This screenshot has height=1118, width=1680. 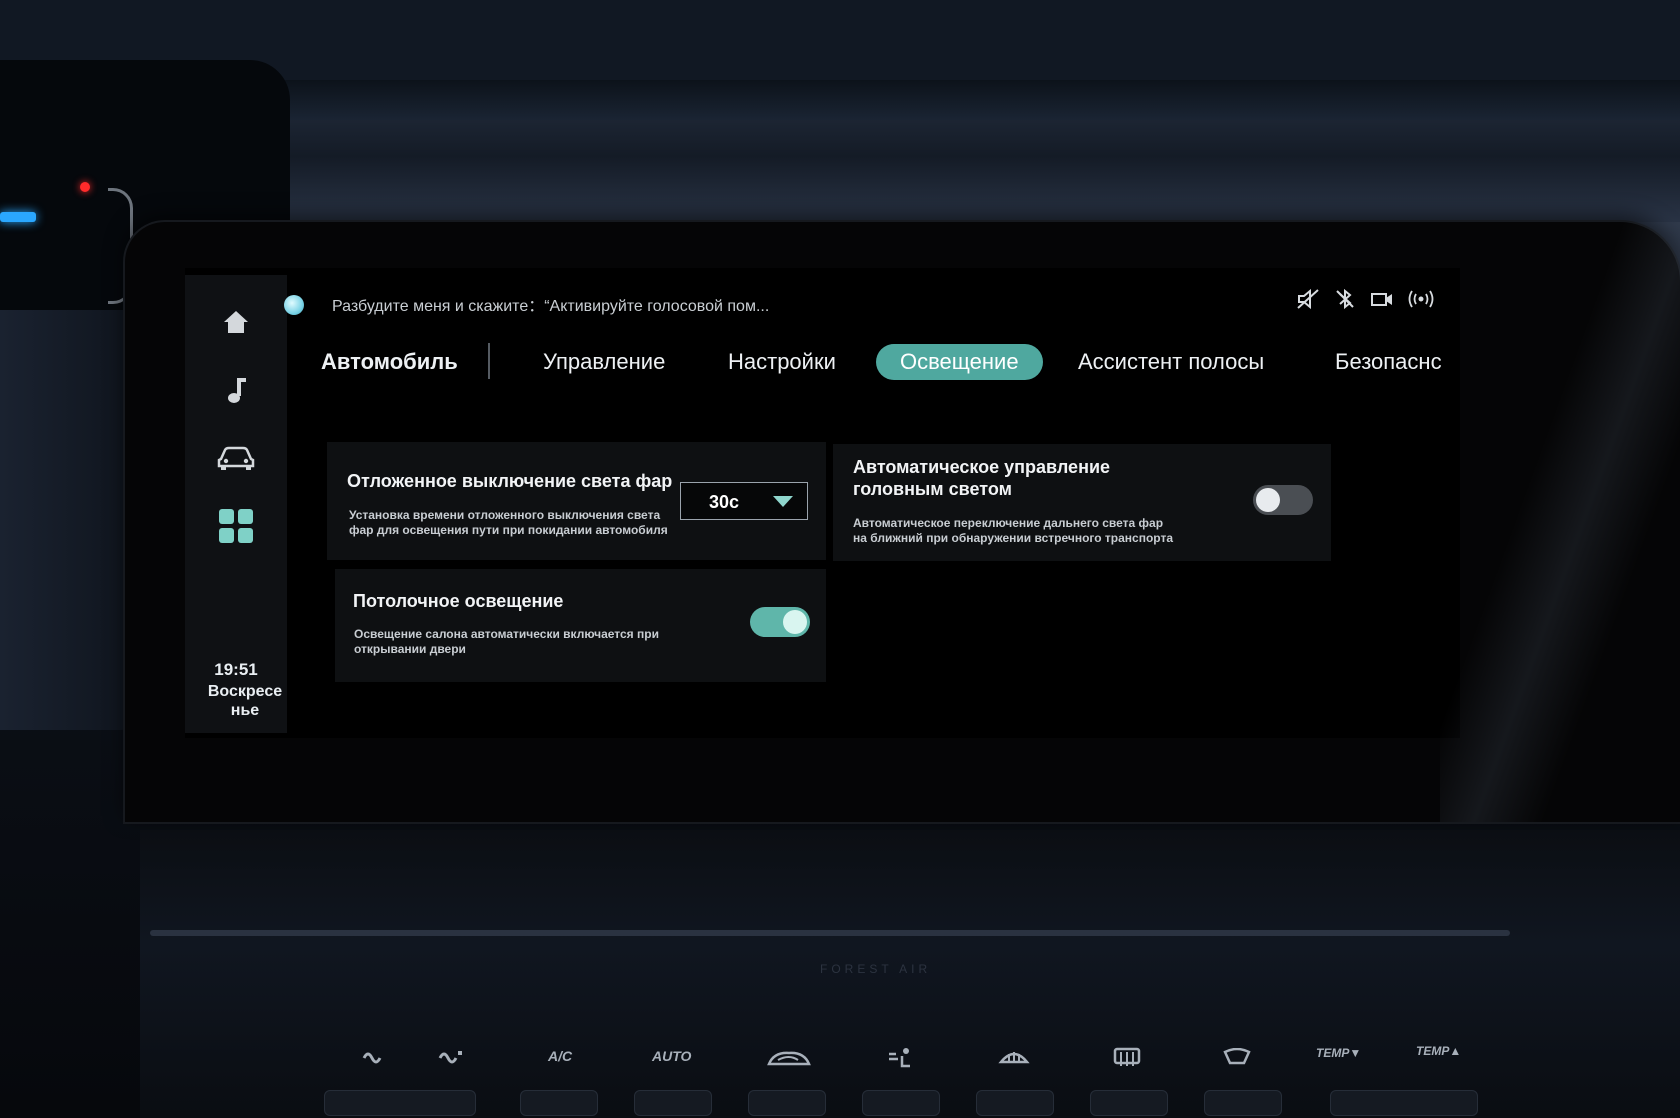 I want to click on ceiling-light-toggle, so click(x=780, y=622).